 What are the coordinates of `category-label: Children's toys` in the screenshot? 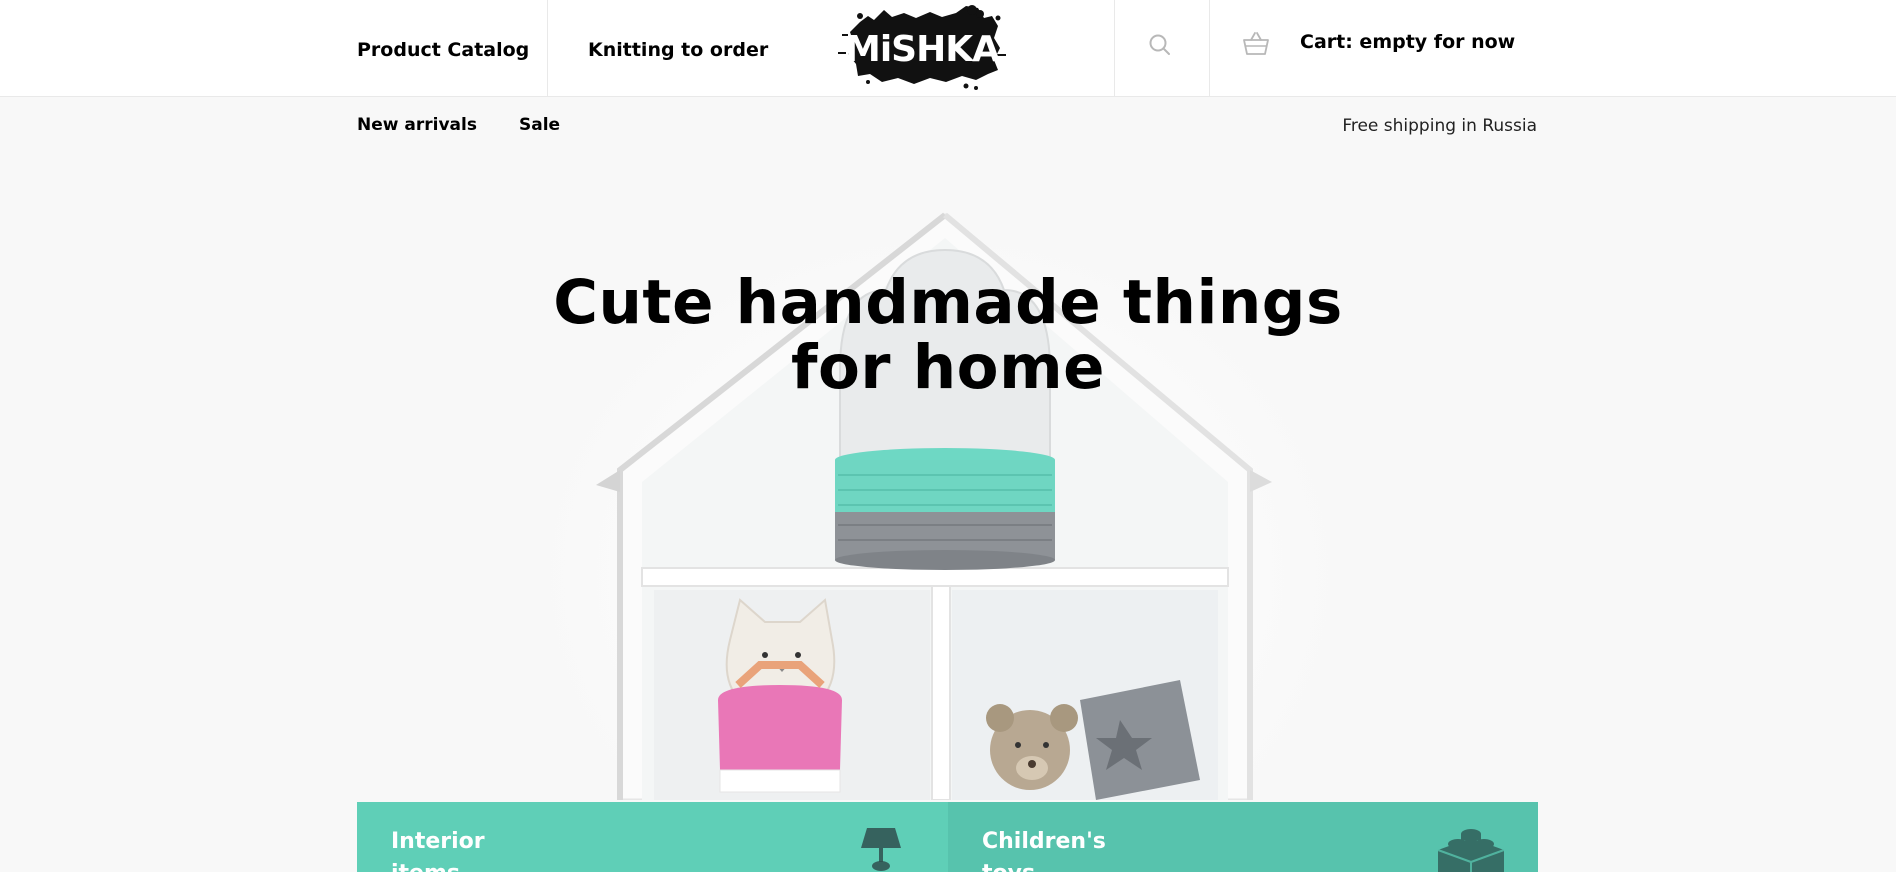 It's located at (1044, 850).